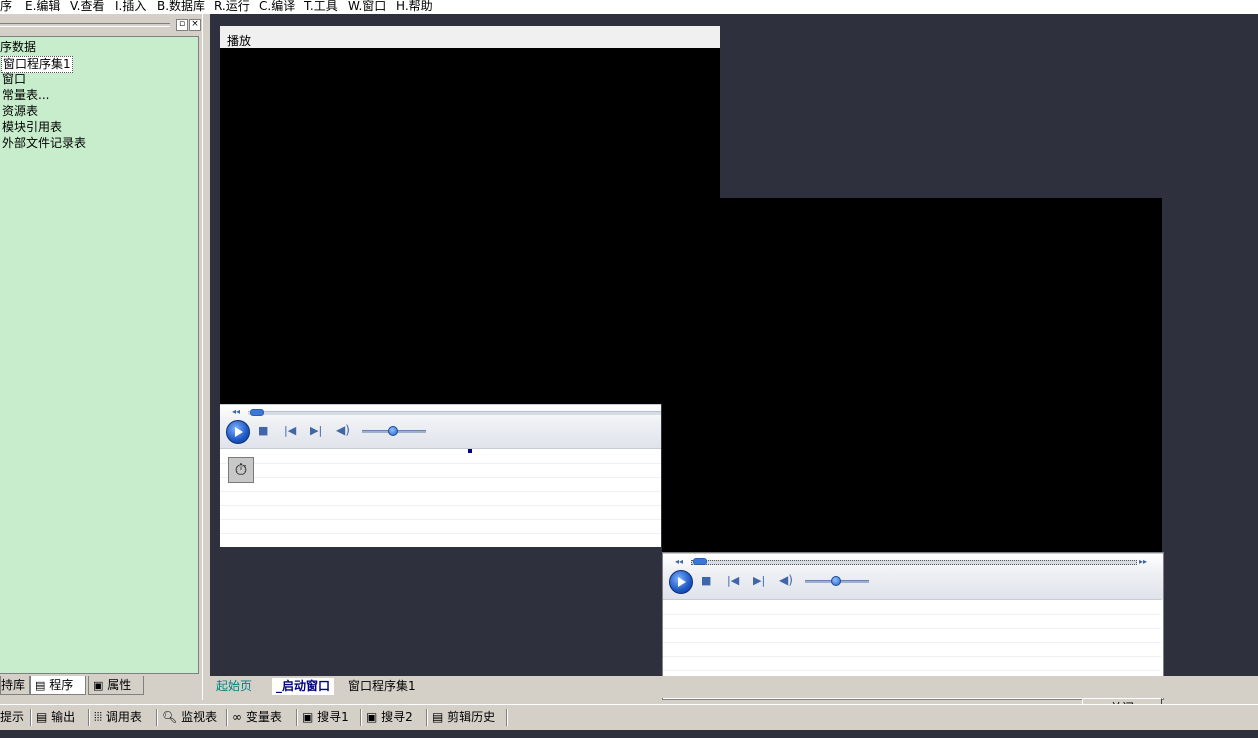  Describe the element at coordinates (1143, 562) in the screenshot. I see `fast-forward-icon: ▸▸` at that location.